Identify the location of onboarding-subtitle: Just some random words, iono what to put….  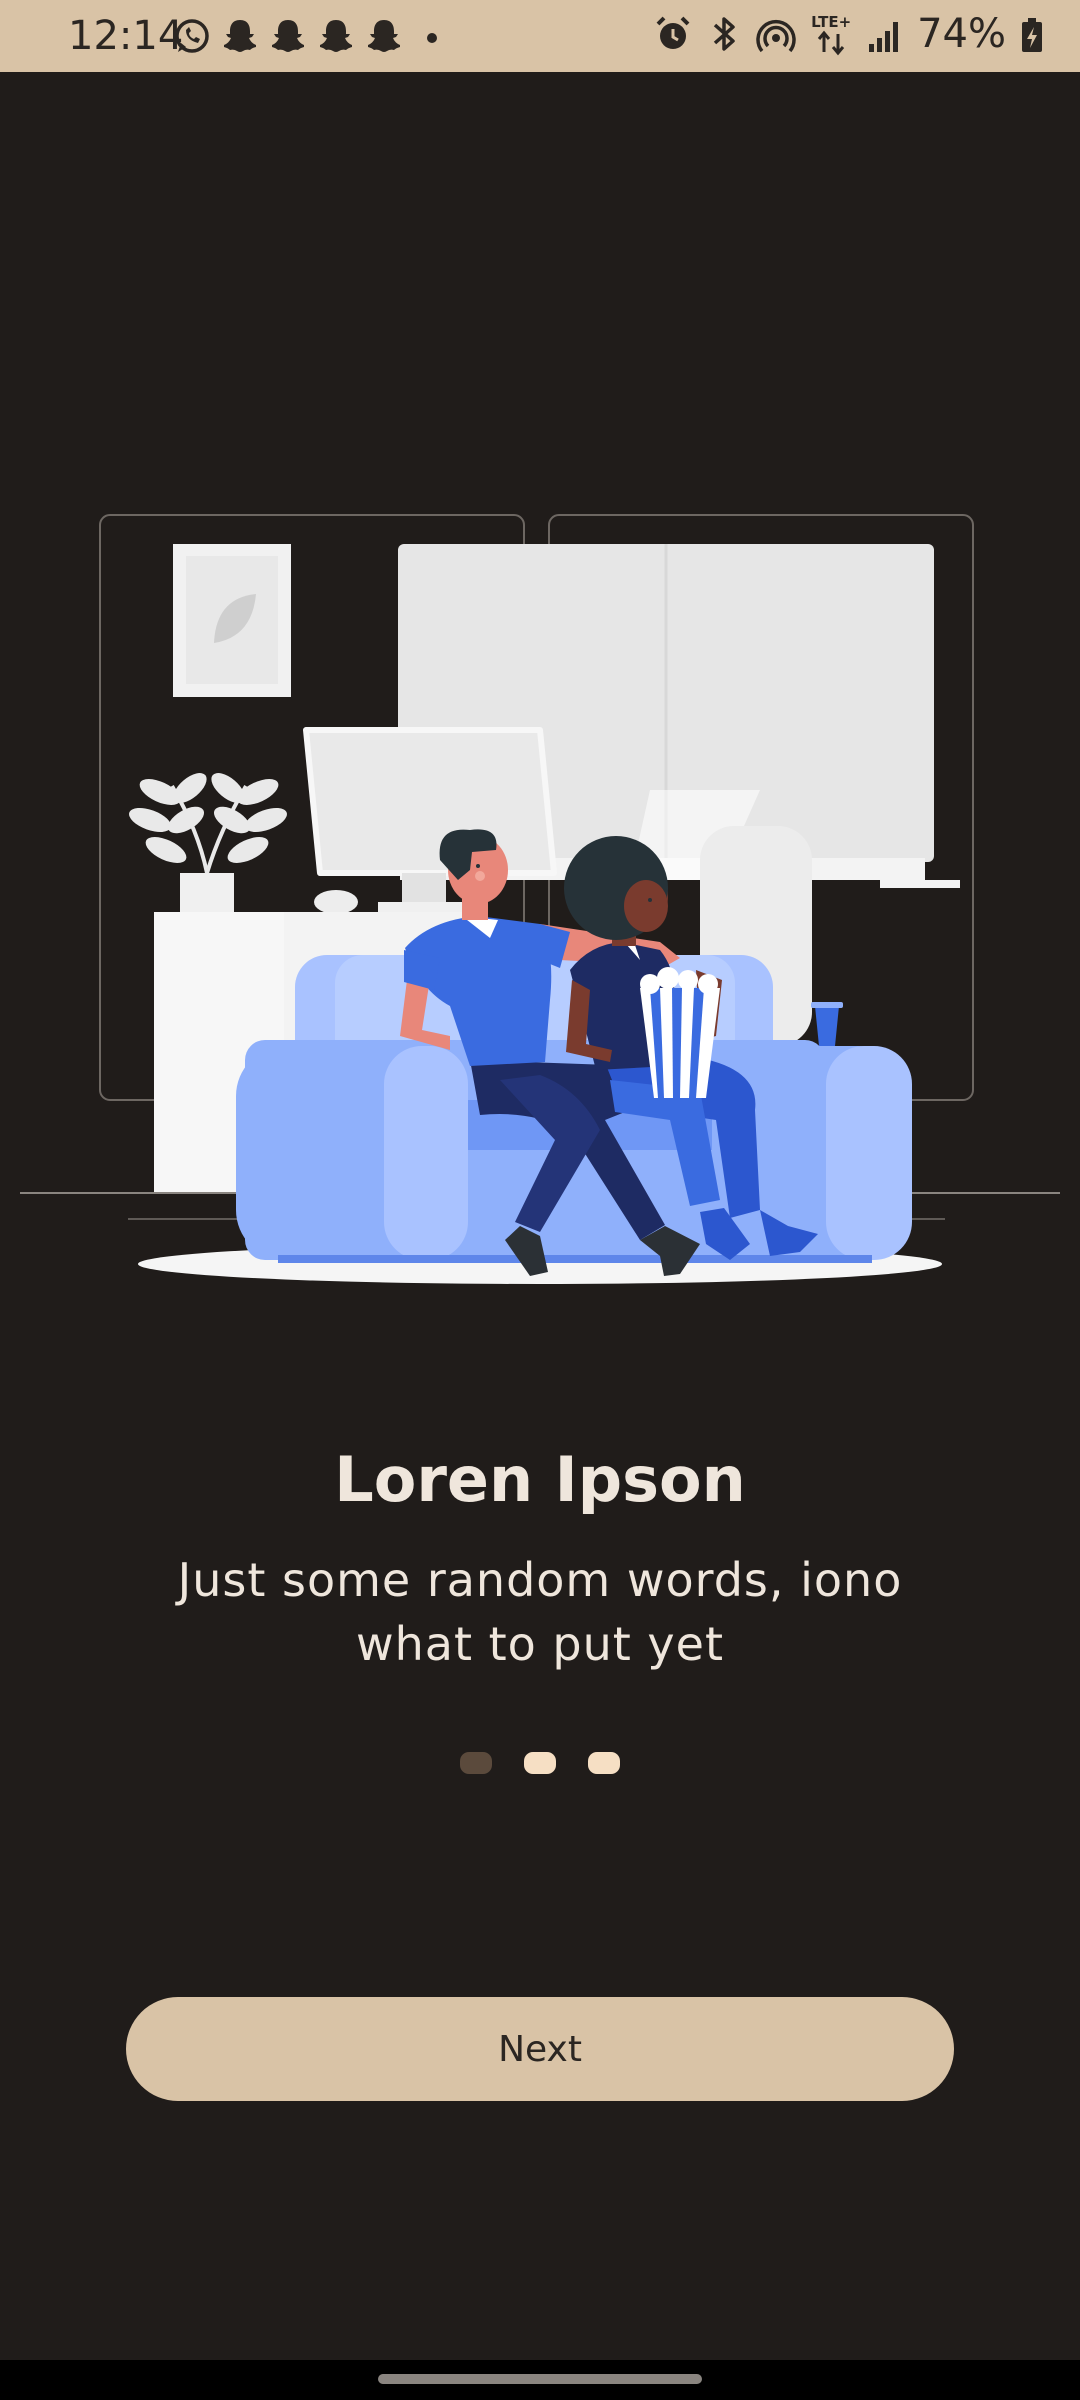
(540, 1612).